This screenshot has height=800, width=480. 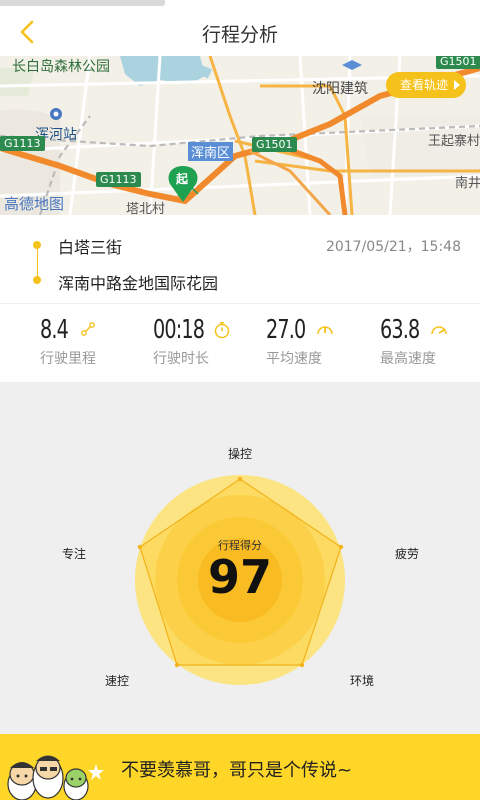 What do you see at coordinates (240, 454) in the screenshot?
I see `radar-label-control: 操控` at bounding box center [240, 454].